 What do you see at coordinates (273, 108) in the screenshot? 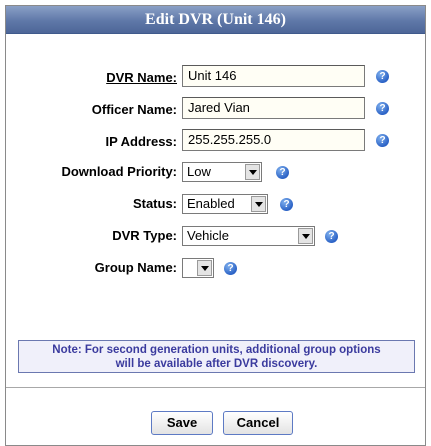
I see `officer-name-input: Jared Vian` at bounding box center [273, 108].